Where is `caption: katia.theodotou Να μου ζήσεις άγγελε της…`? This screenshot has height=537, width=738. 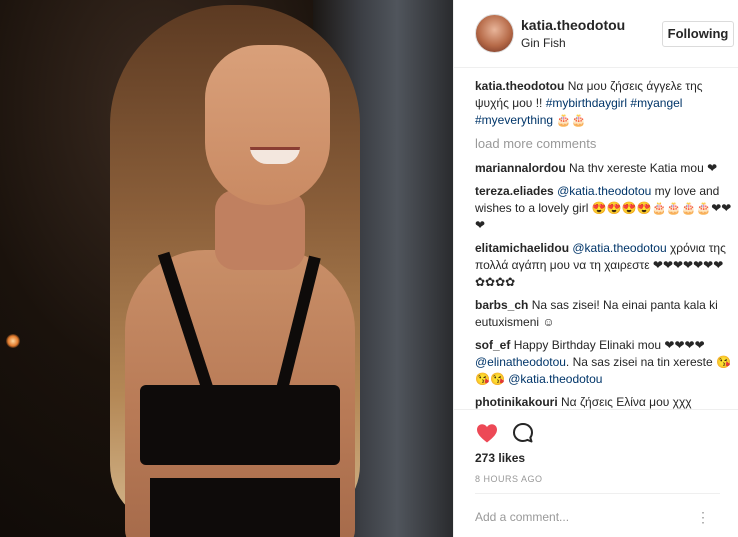
caption: katia.theodotou Να μου ζήσεις άγγελε της… is located at coordinates (604, 103).